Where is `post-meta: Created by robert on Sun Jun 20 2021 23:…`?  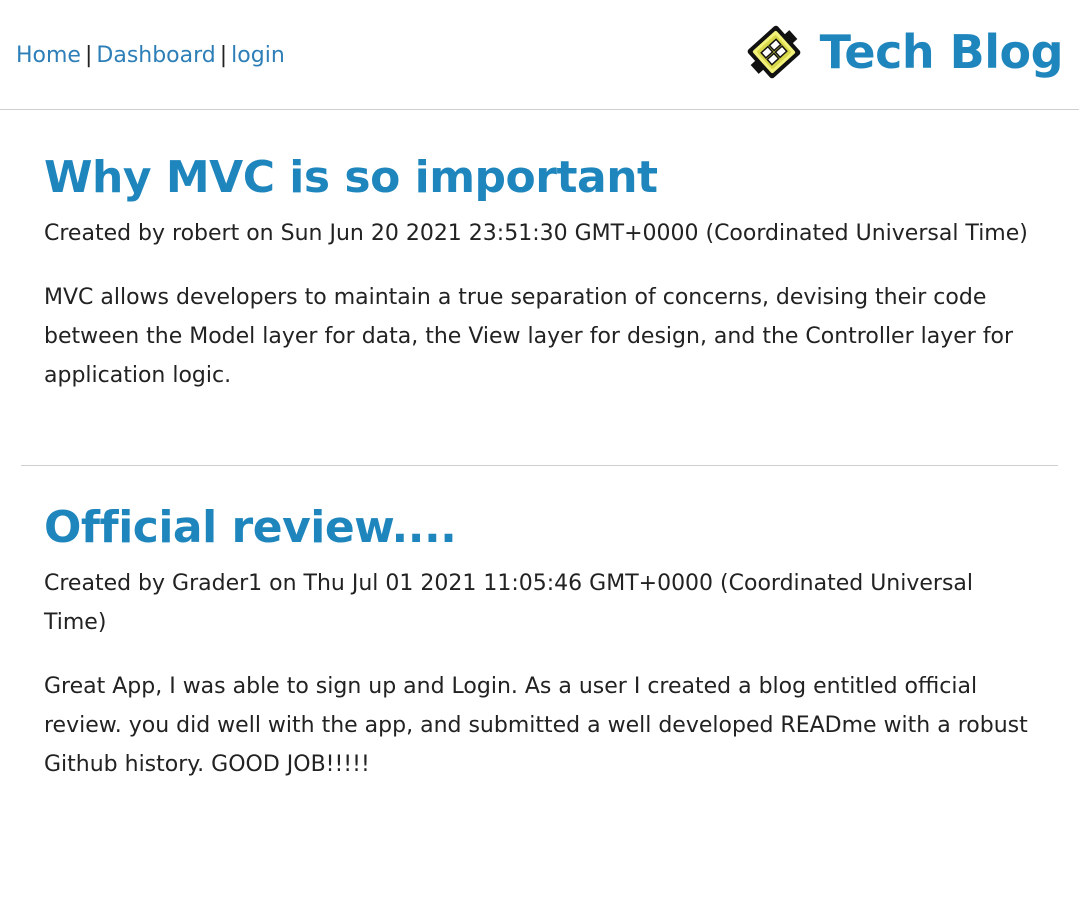
post-meta: Created by robert on Sun Jun 20 2021 23:… is located at coordinates (536, 233).